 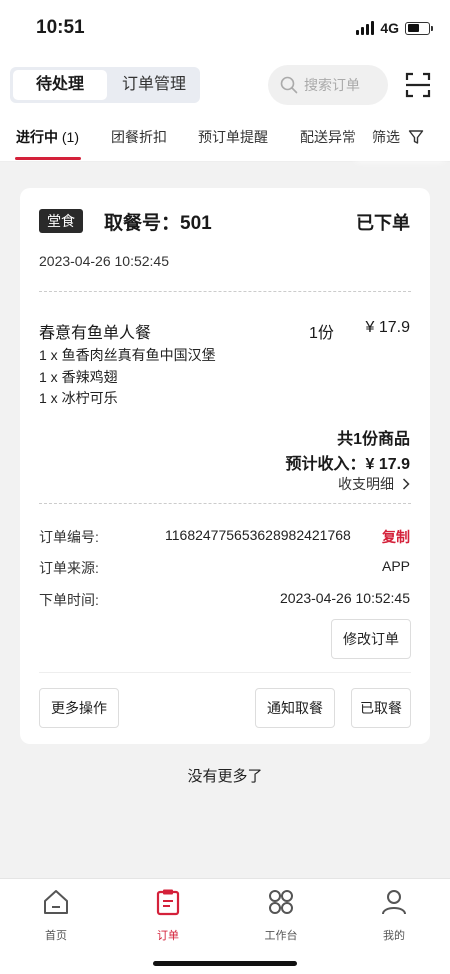 I want to click on filter-icon, so click(x=416, y=136).